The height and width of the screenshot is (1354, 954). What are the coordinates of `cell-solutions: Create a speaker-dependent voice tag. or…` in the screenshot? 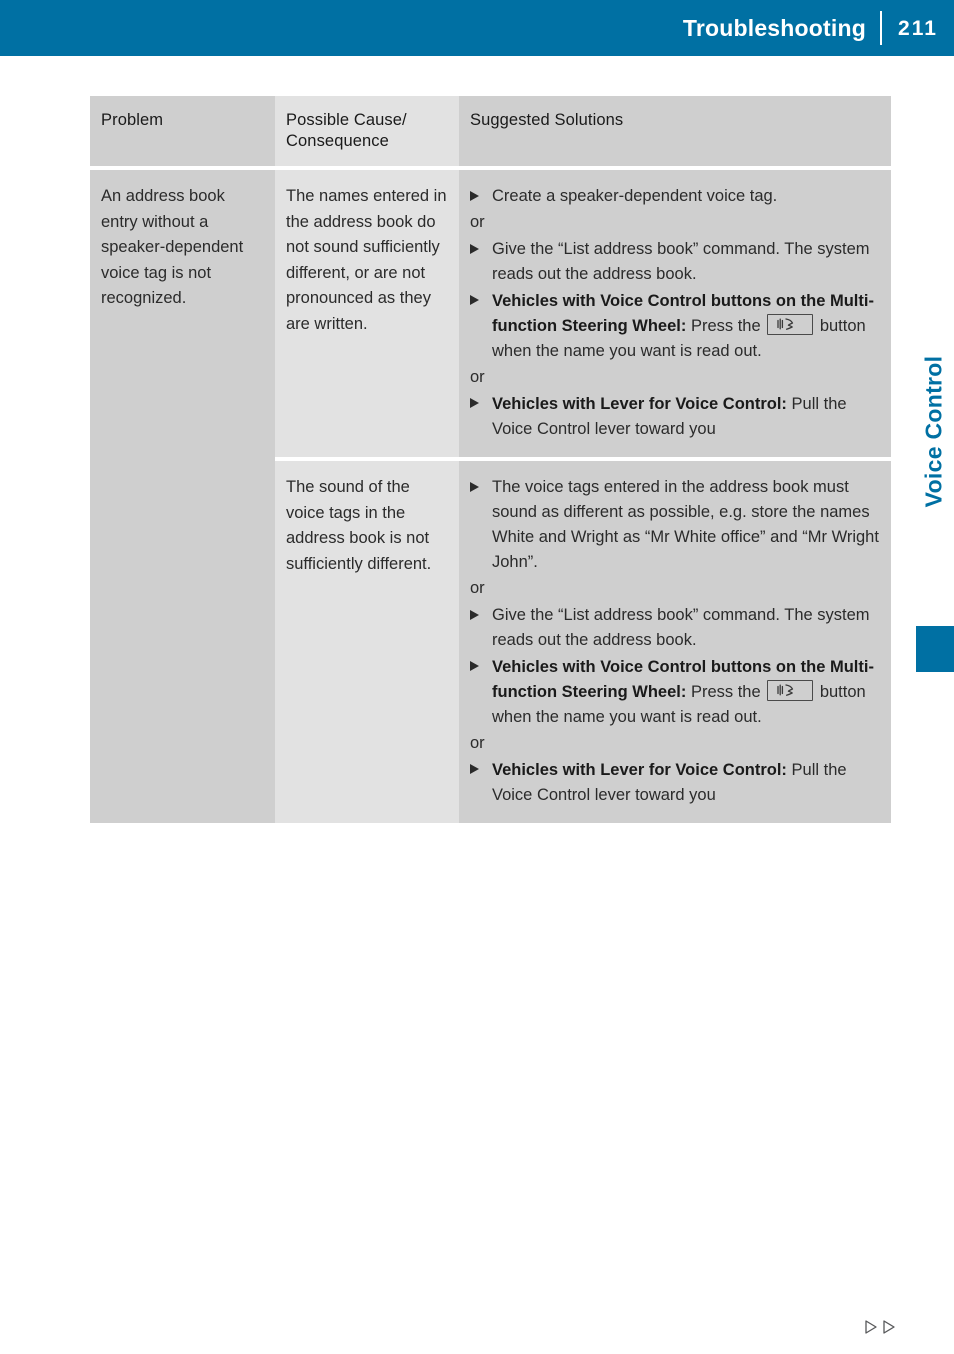 It's located at (675, 313).